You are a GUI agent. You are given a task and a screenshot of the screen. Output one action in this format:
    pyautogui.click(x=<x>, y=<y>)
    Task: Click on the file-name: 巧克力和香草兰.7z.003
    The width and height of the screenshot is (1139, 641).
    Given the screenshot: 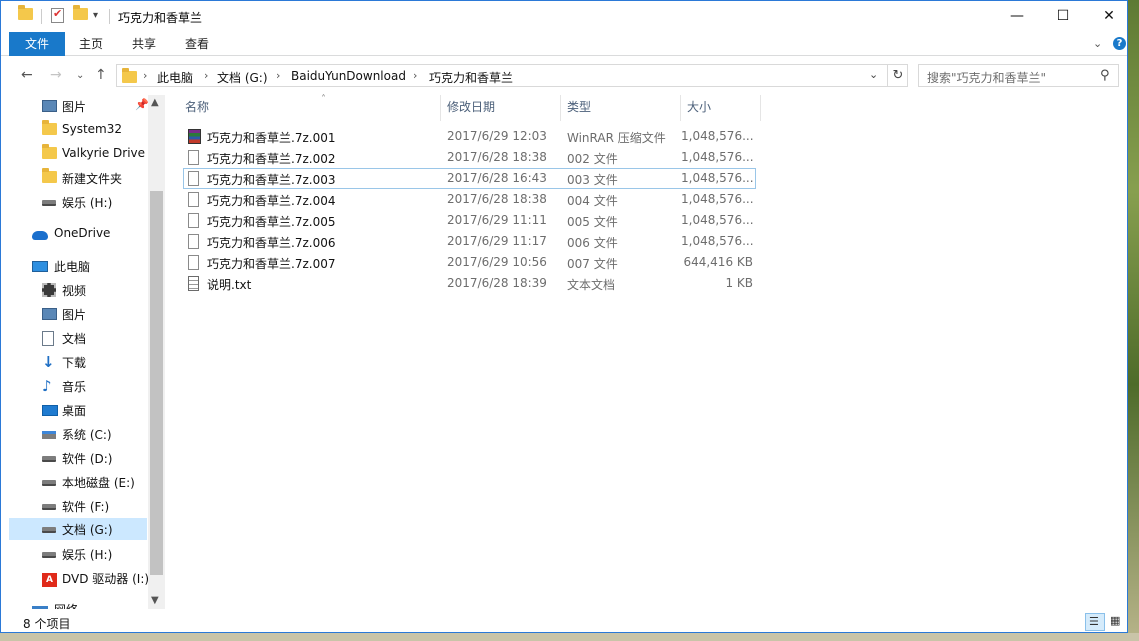 What is the action you would take?
    pyautogui.click(x=271, y=180)
    